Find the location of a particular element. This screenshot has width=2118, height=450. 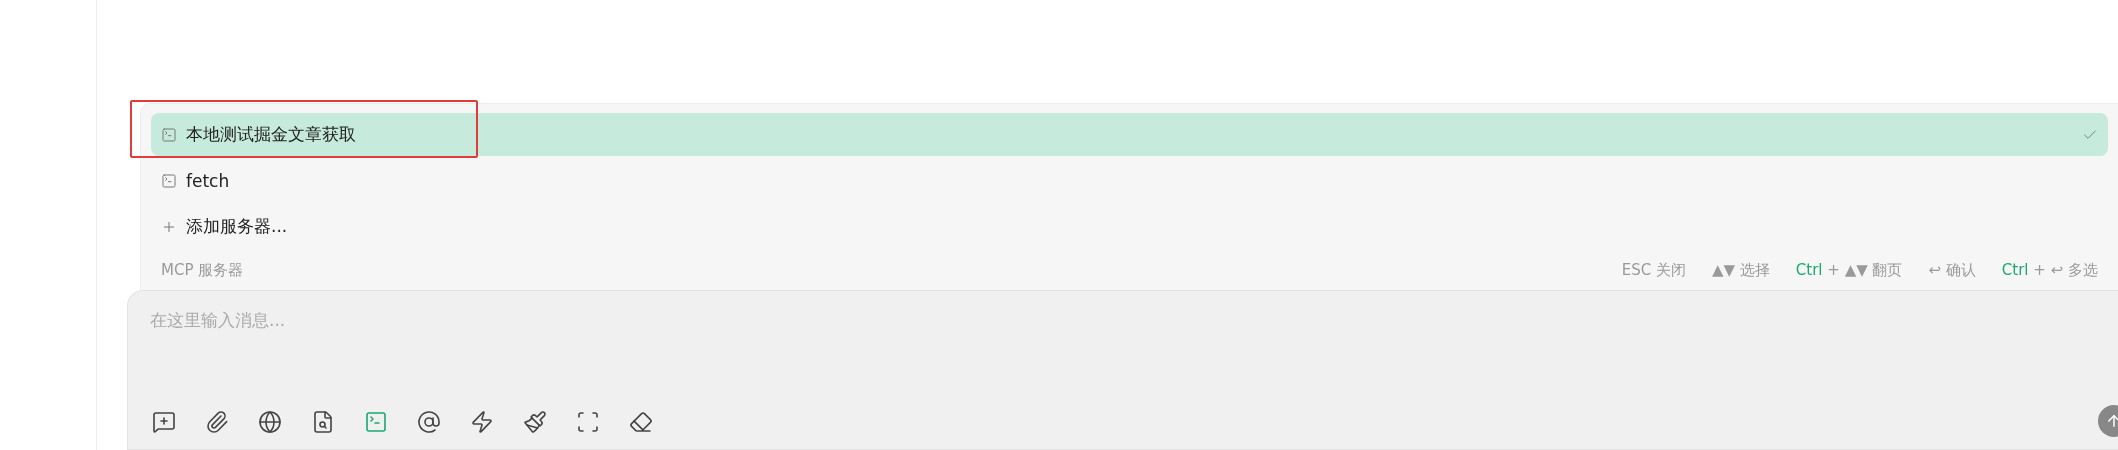

menu-title: MCP 服务器 is located at coordinates (202, 270).